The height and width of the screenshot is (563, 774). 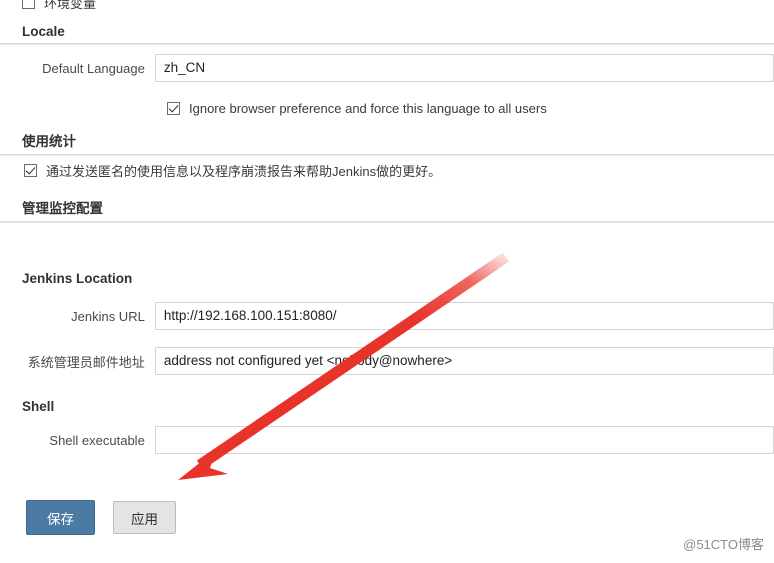 I want to click on section-heading-monitoring: 管理监控配置, so click(x=387, y=210).